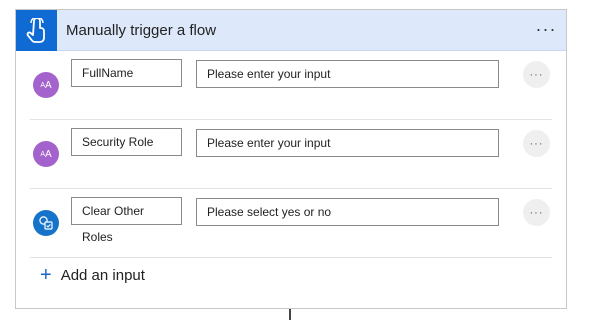 The height and width of the screenshot is (320, 602). Describe the element at coordinates (126, 73) in the screenshot. I see `input-name-field: FullName` at that location.